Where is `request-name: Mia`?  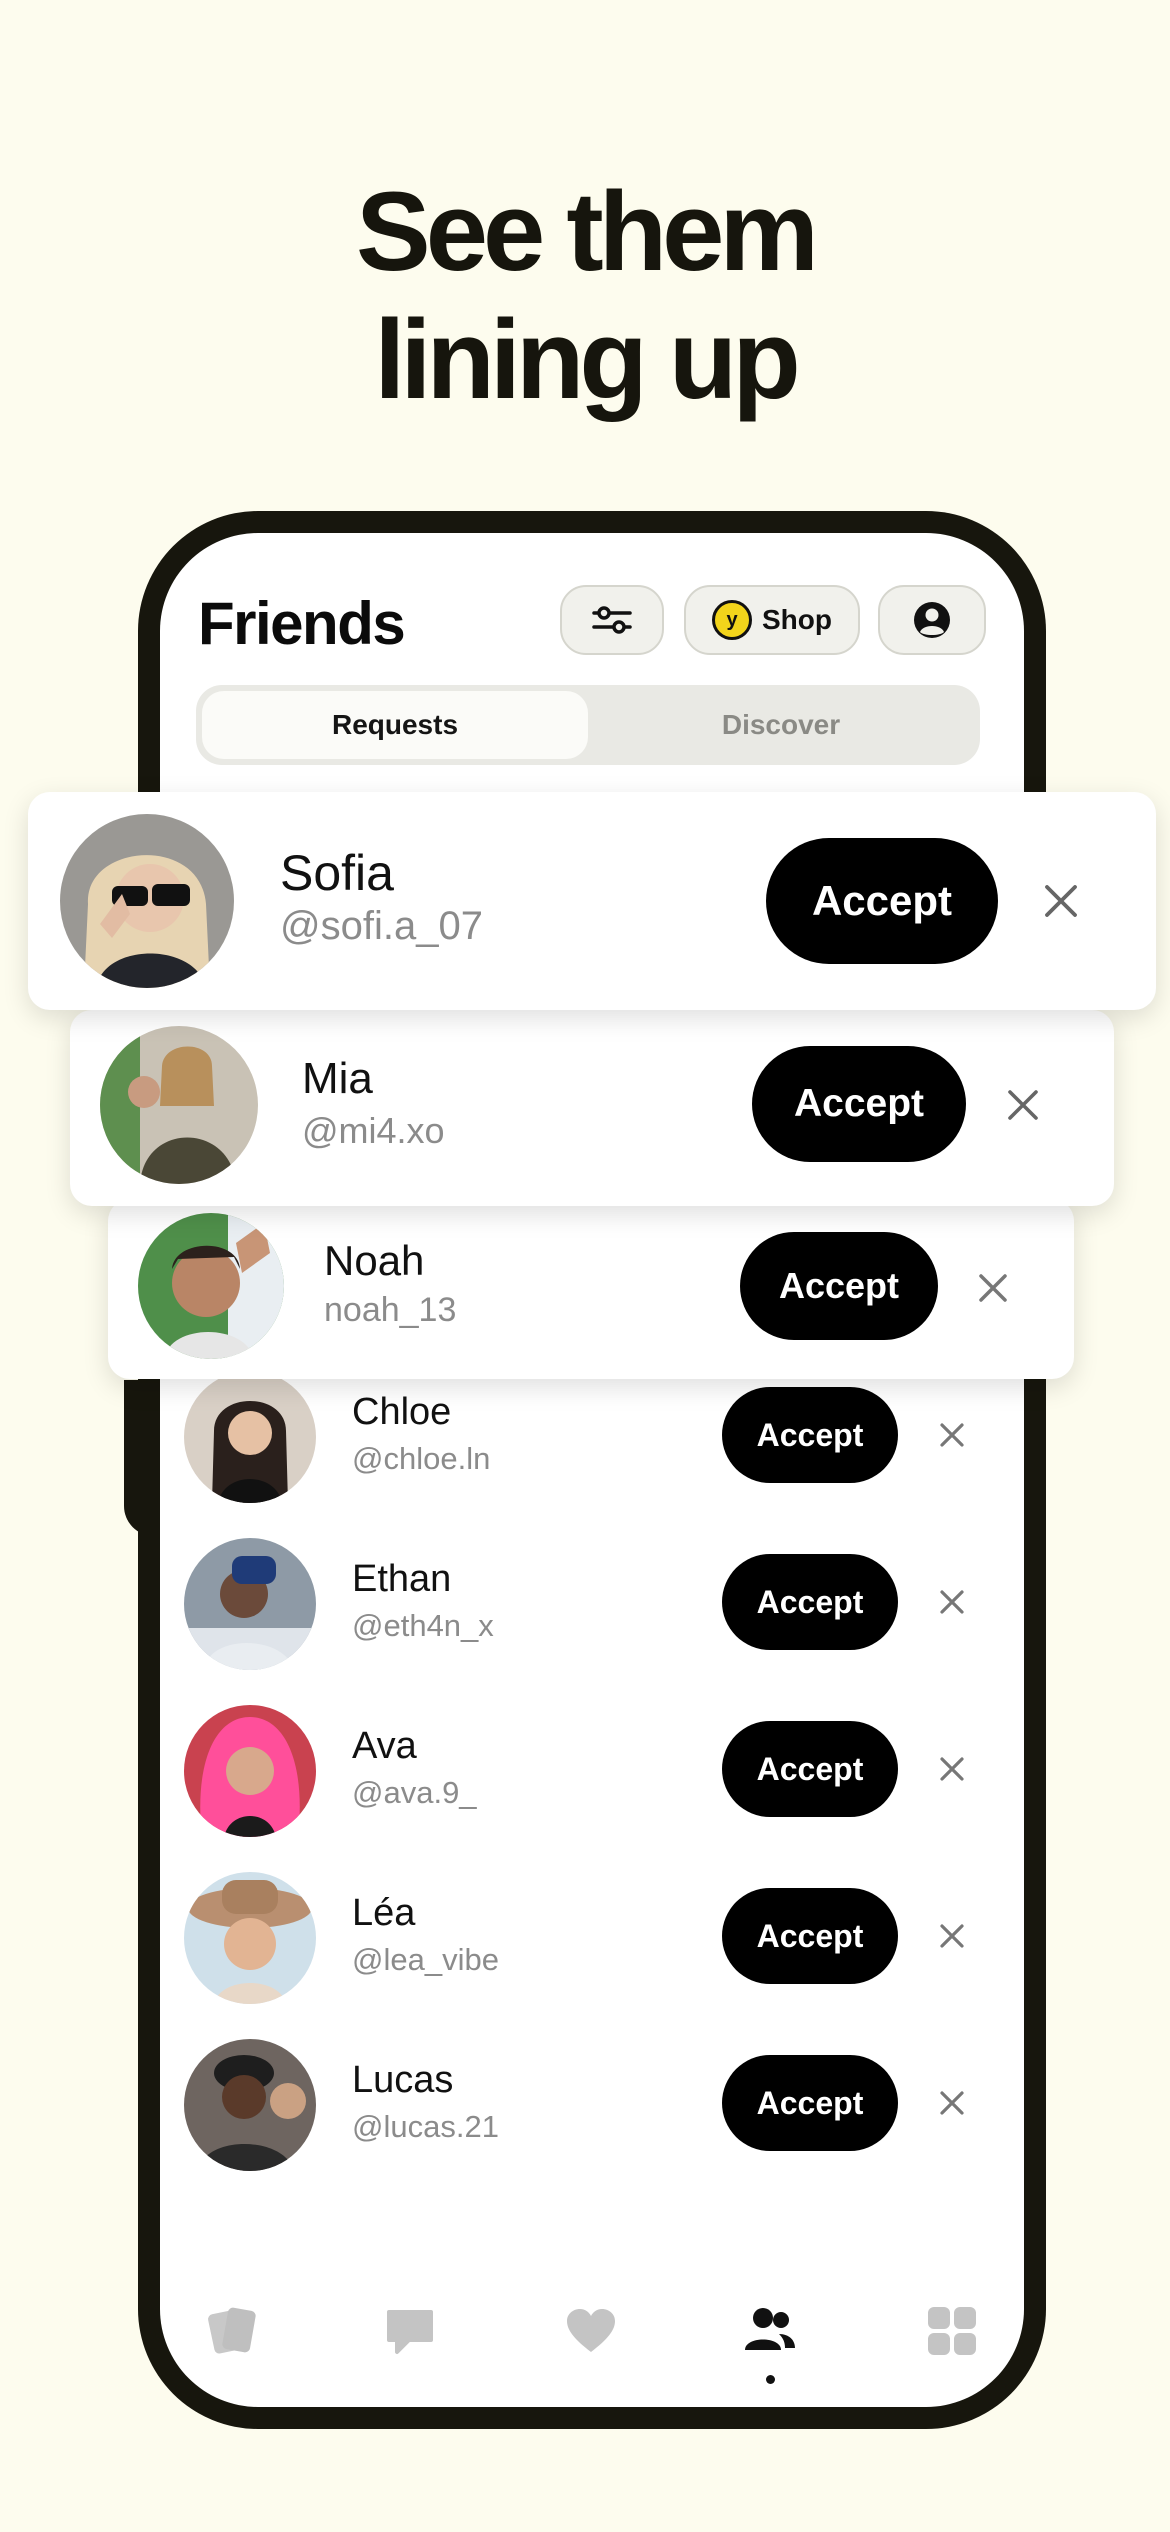
request-name: Mia is located at coordinates (337, 1078).